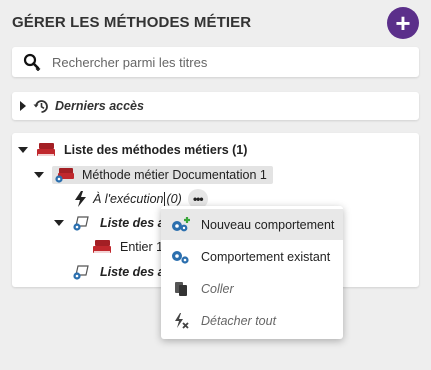 This screenshot has width=431, height=370. What do you see at coordinates (80, 199) in the screenshot?
I see `lightning-icon` at bounding box center [80, 199].